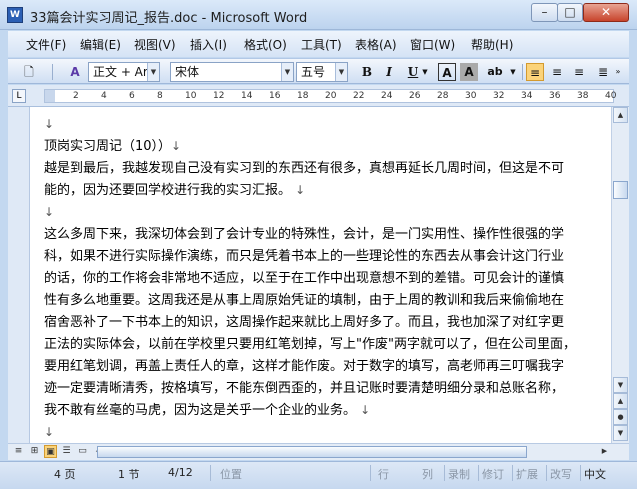  What do you see at coordinates (65, 474) in the screenshot?
I see `status-page: 4 页` at bounding box center [65, 474].